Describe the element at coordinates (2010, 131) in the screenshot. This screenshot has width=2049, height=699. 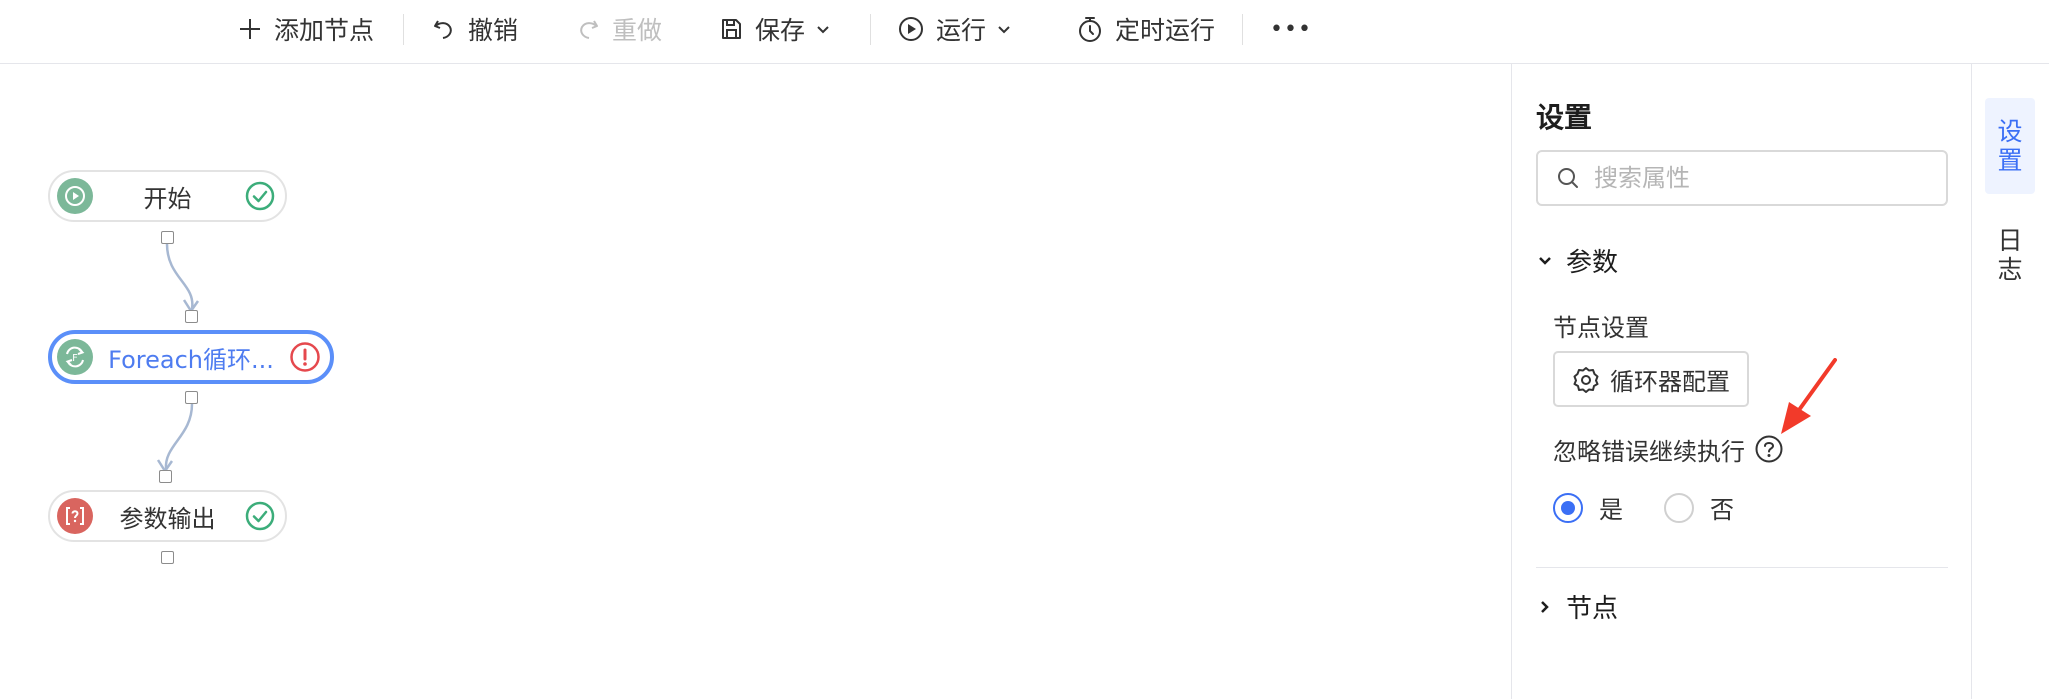
I see `rail-tab-settings-char: 设` at that location.